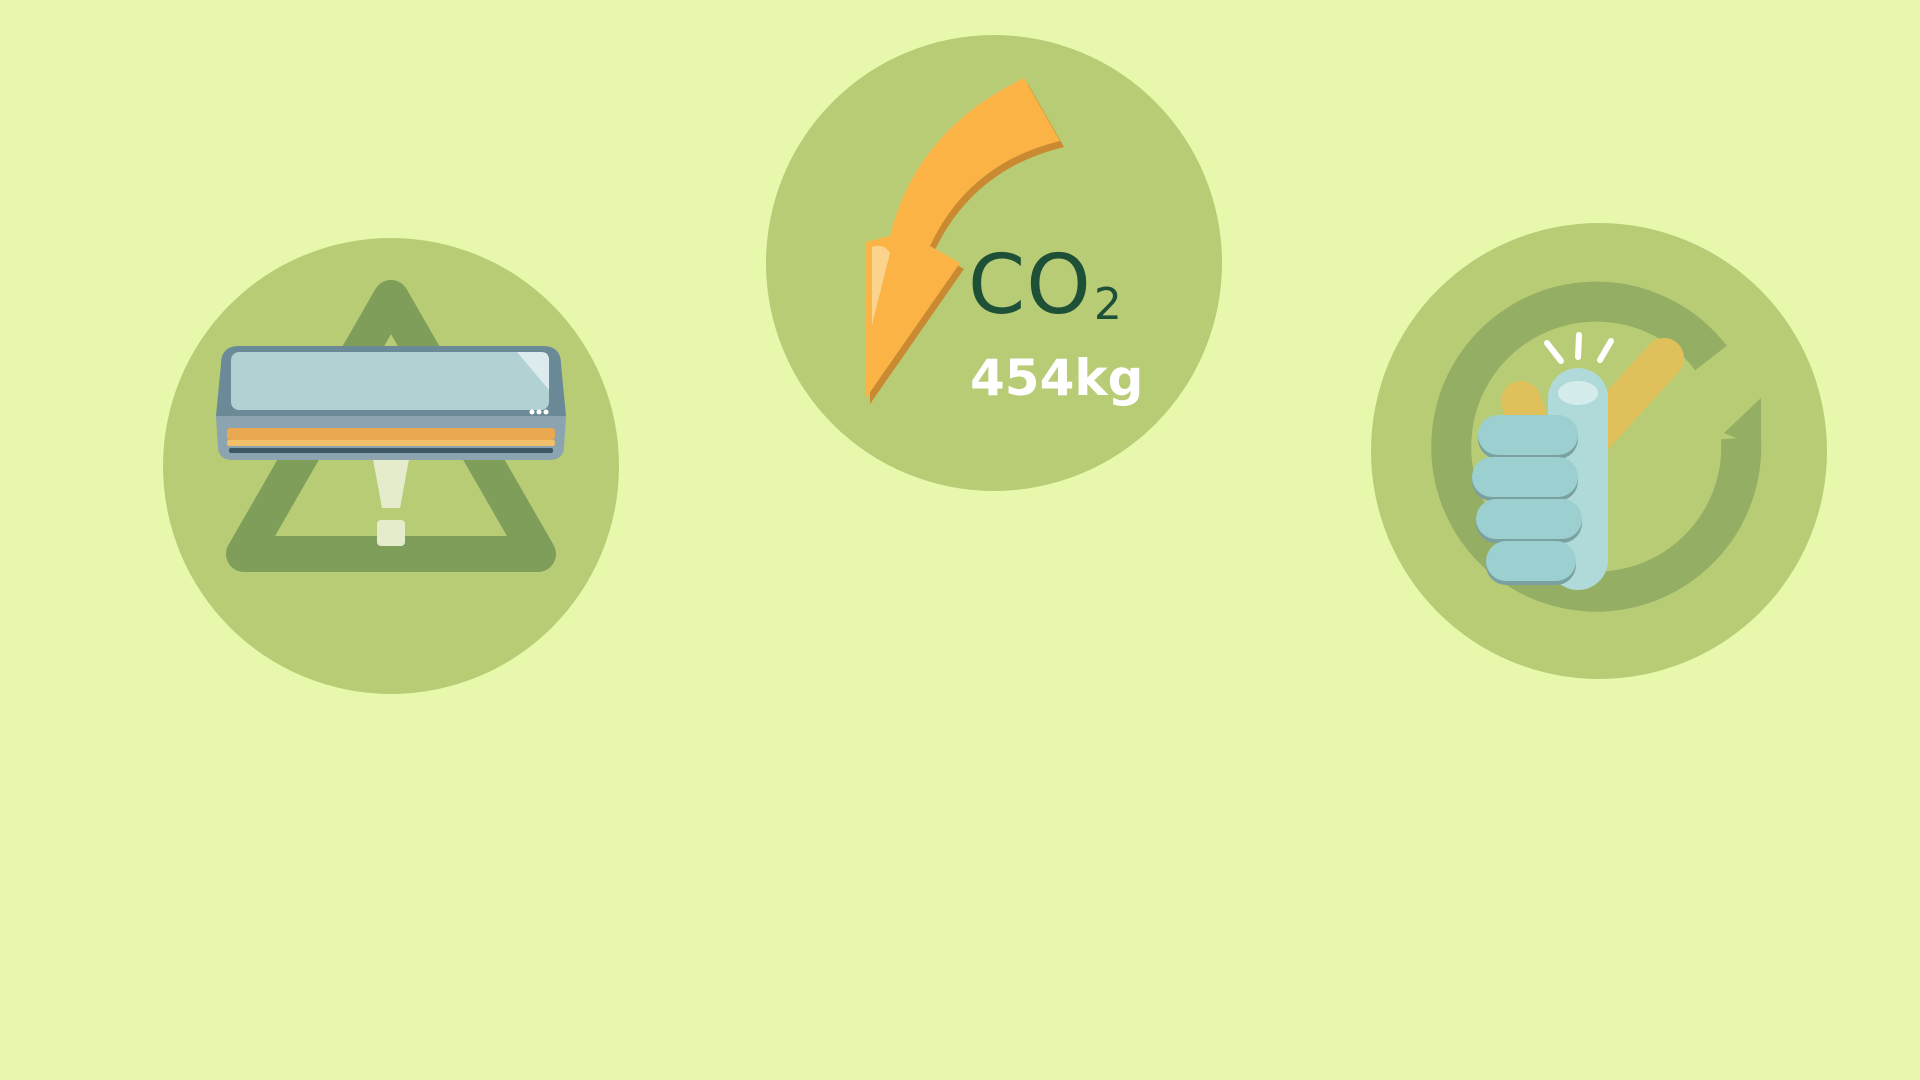 The image size is (1920, 1080). I want to click on ac-warning-graphic, so click(391, 466).